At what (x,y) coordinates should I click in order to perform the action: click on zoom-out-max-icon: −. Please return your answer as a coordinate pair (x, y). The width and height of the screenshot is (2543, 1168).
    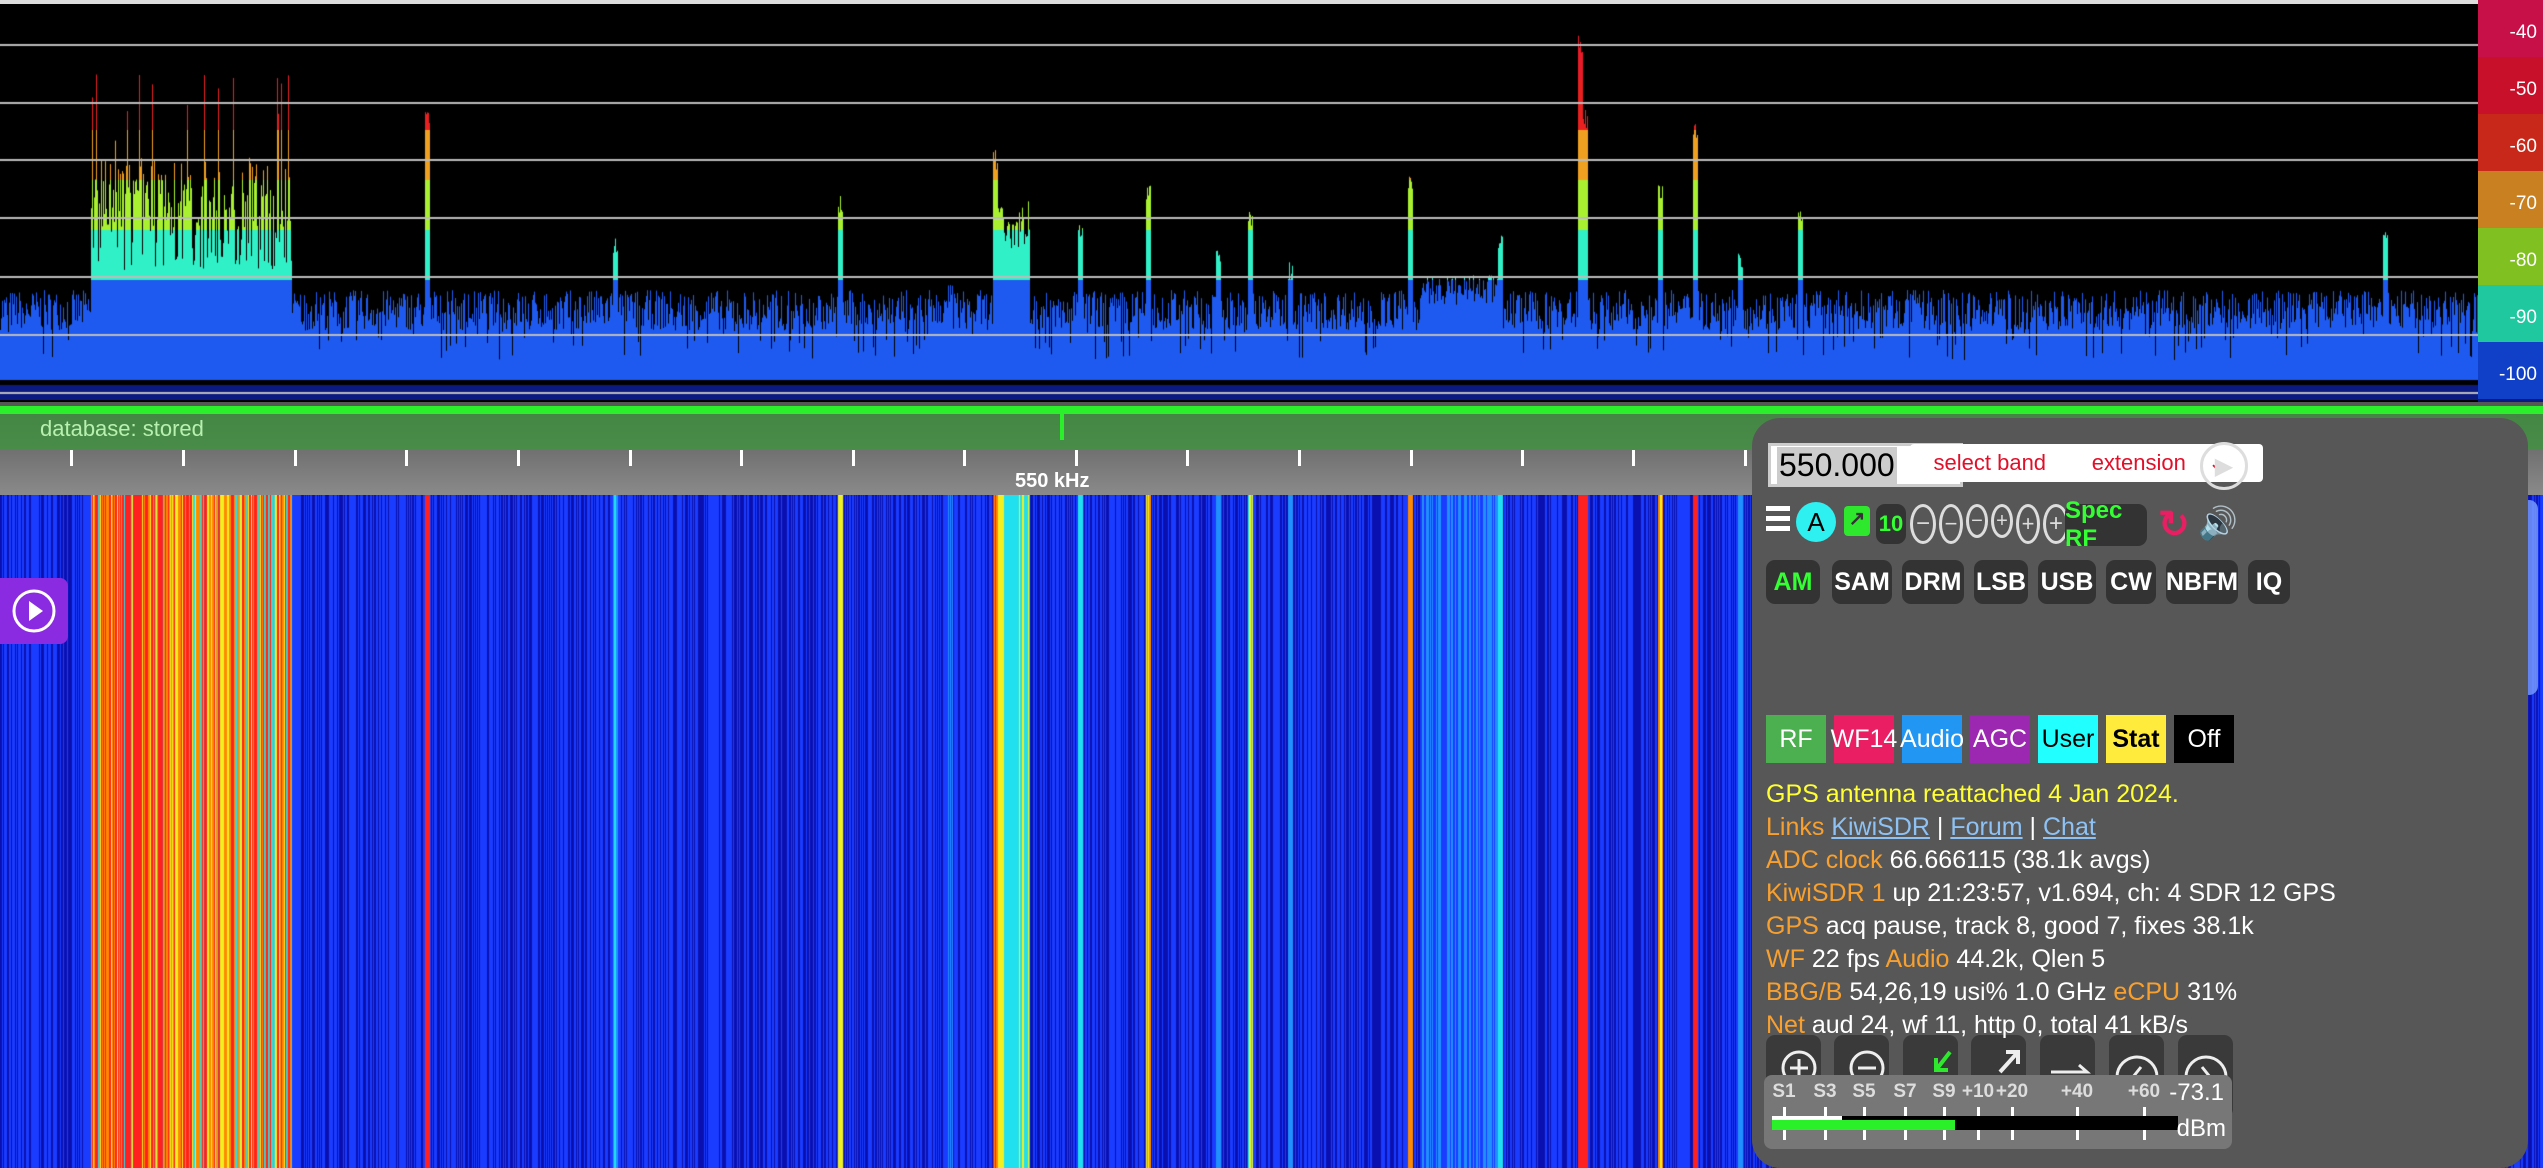
    Looking at the image, I should click on (1923, 524).